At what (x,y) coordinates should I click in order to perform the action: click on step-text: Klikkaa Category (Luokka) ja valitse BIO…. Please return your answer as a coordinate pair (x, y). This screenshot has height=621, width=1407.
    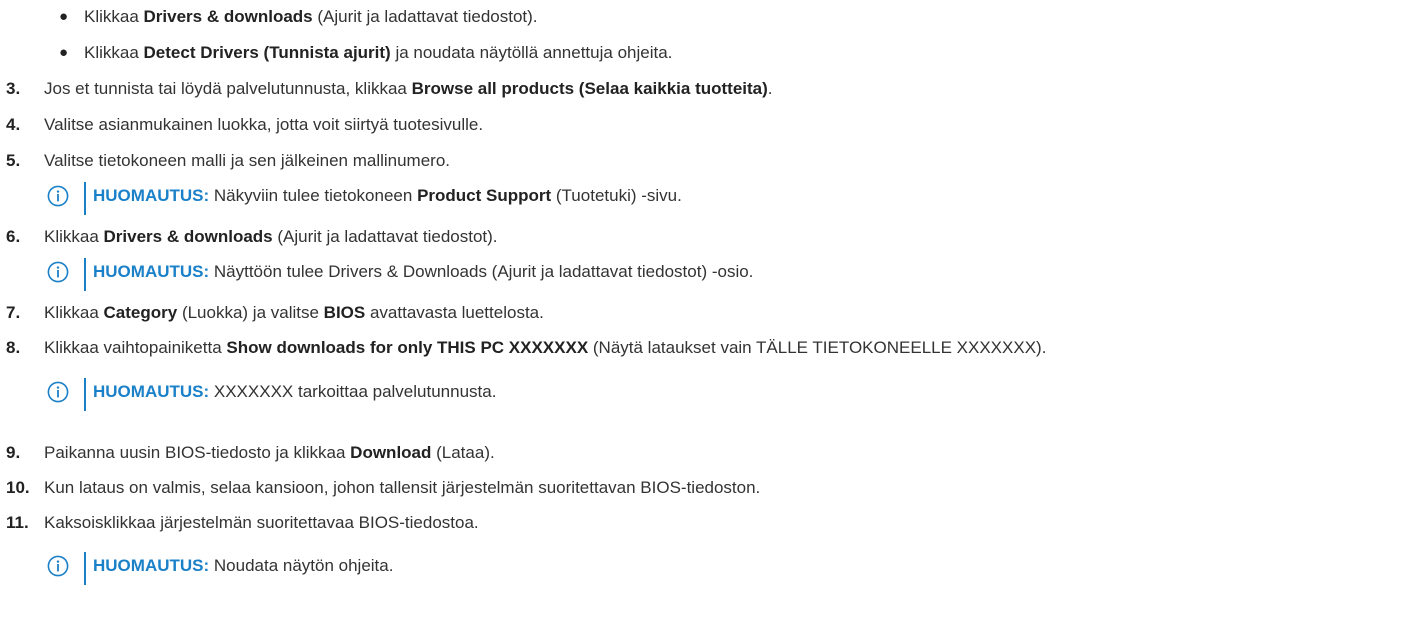
    Looking at the image, I should click on (294, 313).